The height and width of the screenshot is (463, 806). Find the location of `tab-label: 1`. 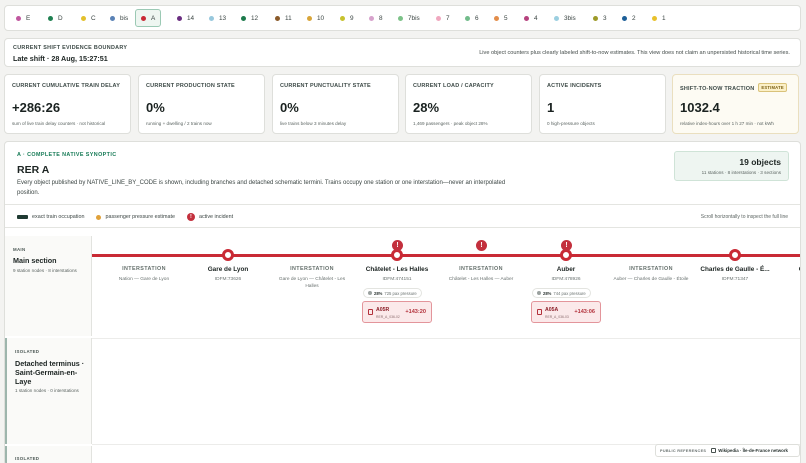

tab-label: 1 is located at coordinates (664, 18).